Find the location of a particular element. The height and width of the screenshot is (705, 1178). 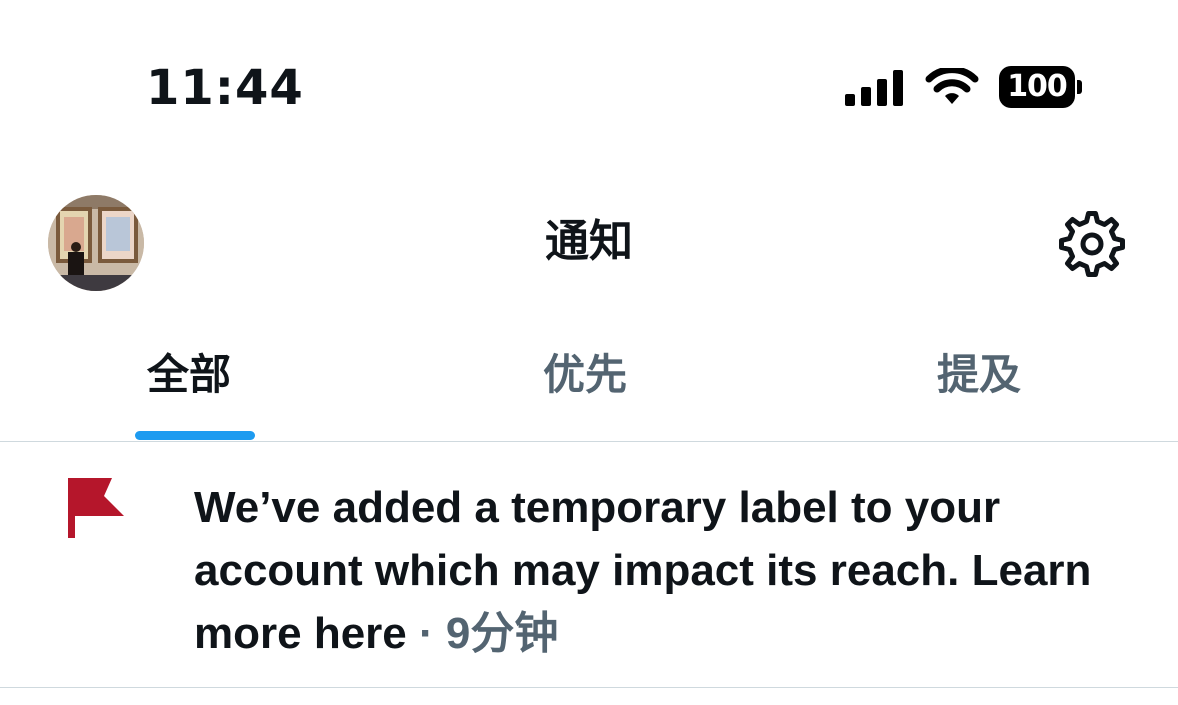

tab-mentions: 提及 is located at coordinates (979, 375).